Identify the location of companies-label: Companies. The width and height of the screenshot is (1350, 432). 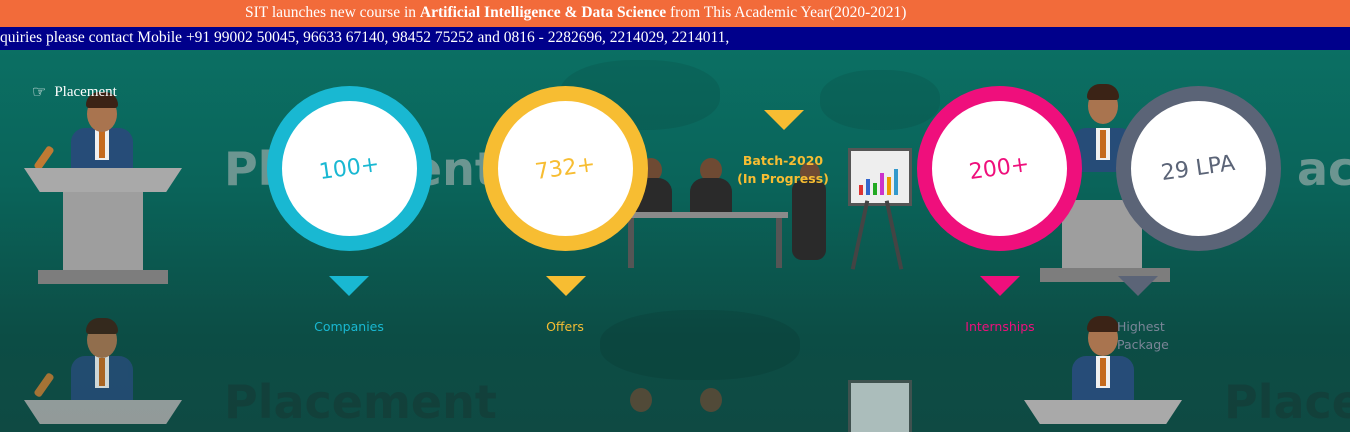
(349, 326).